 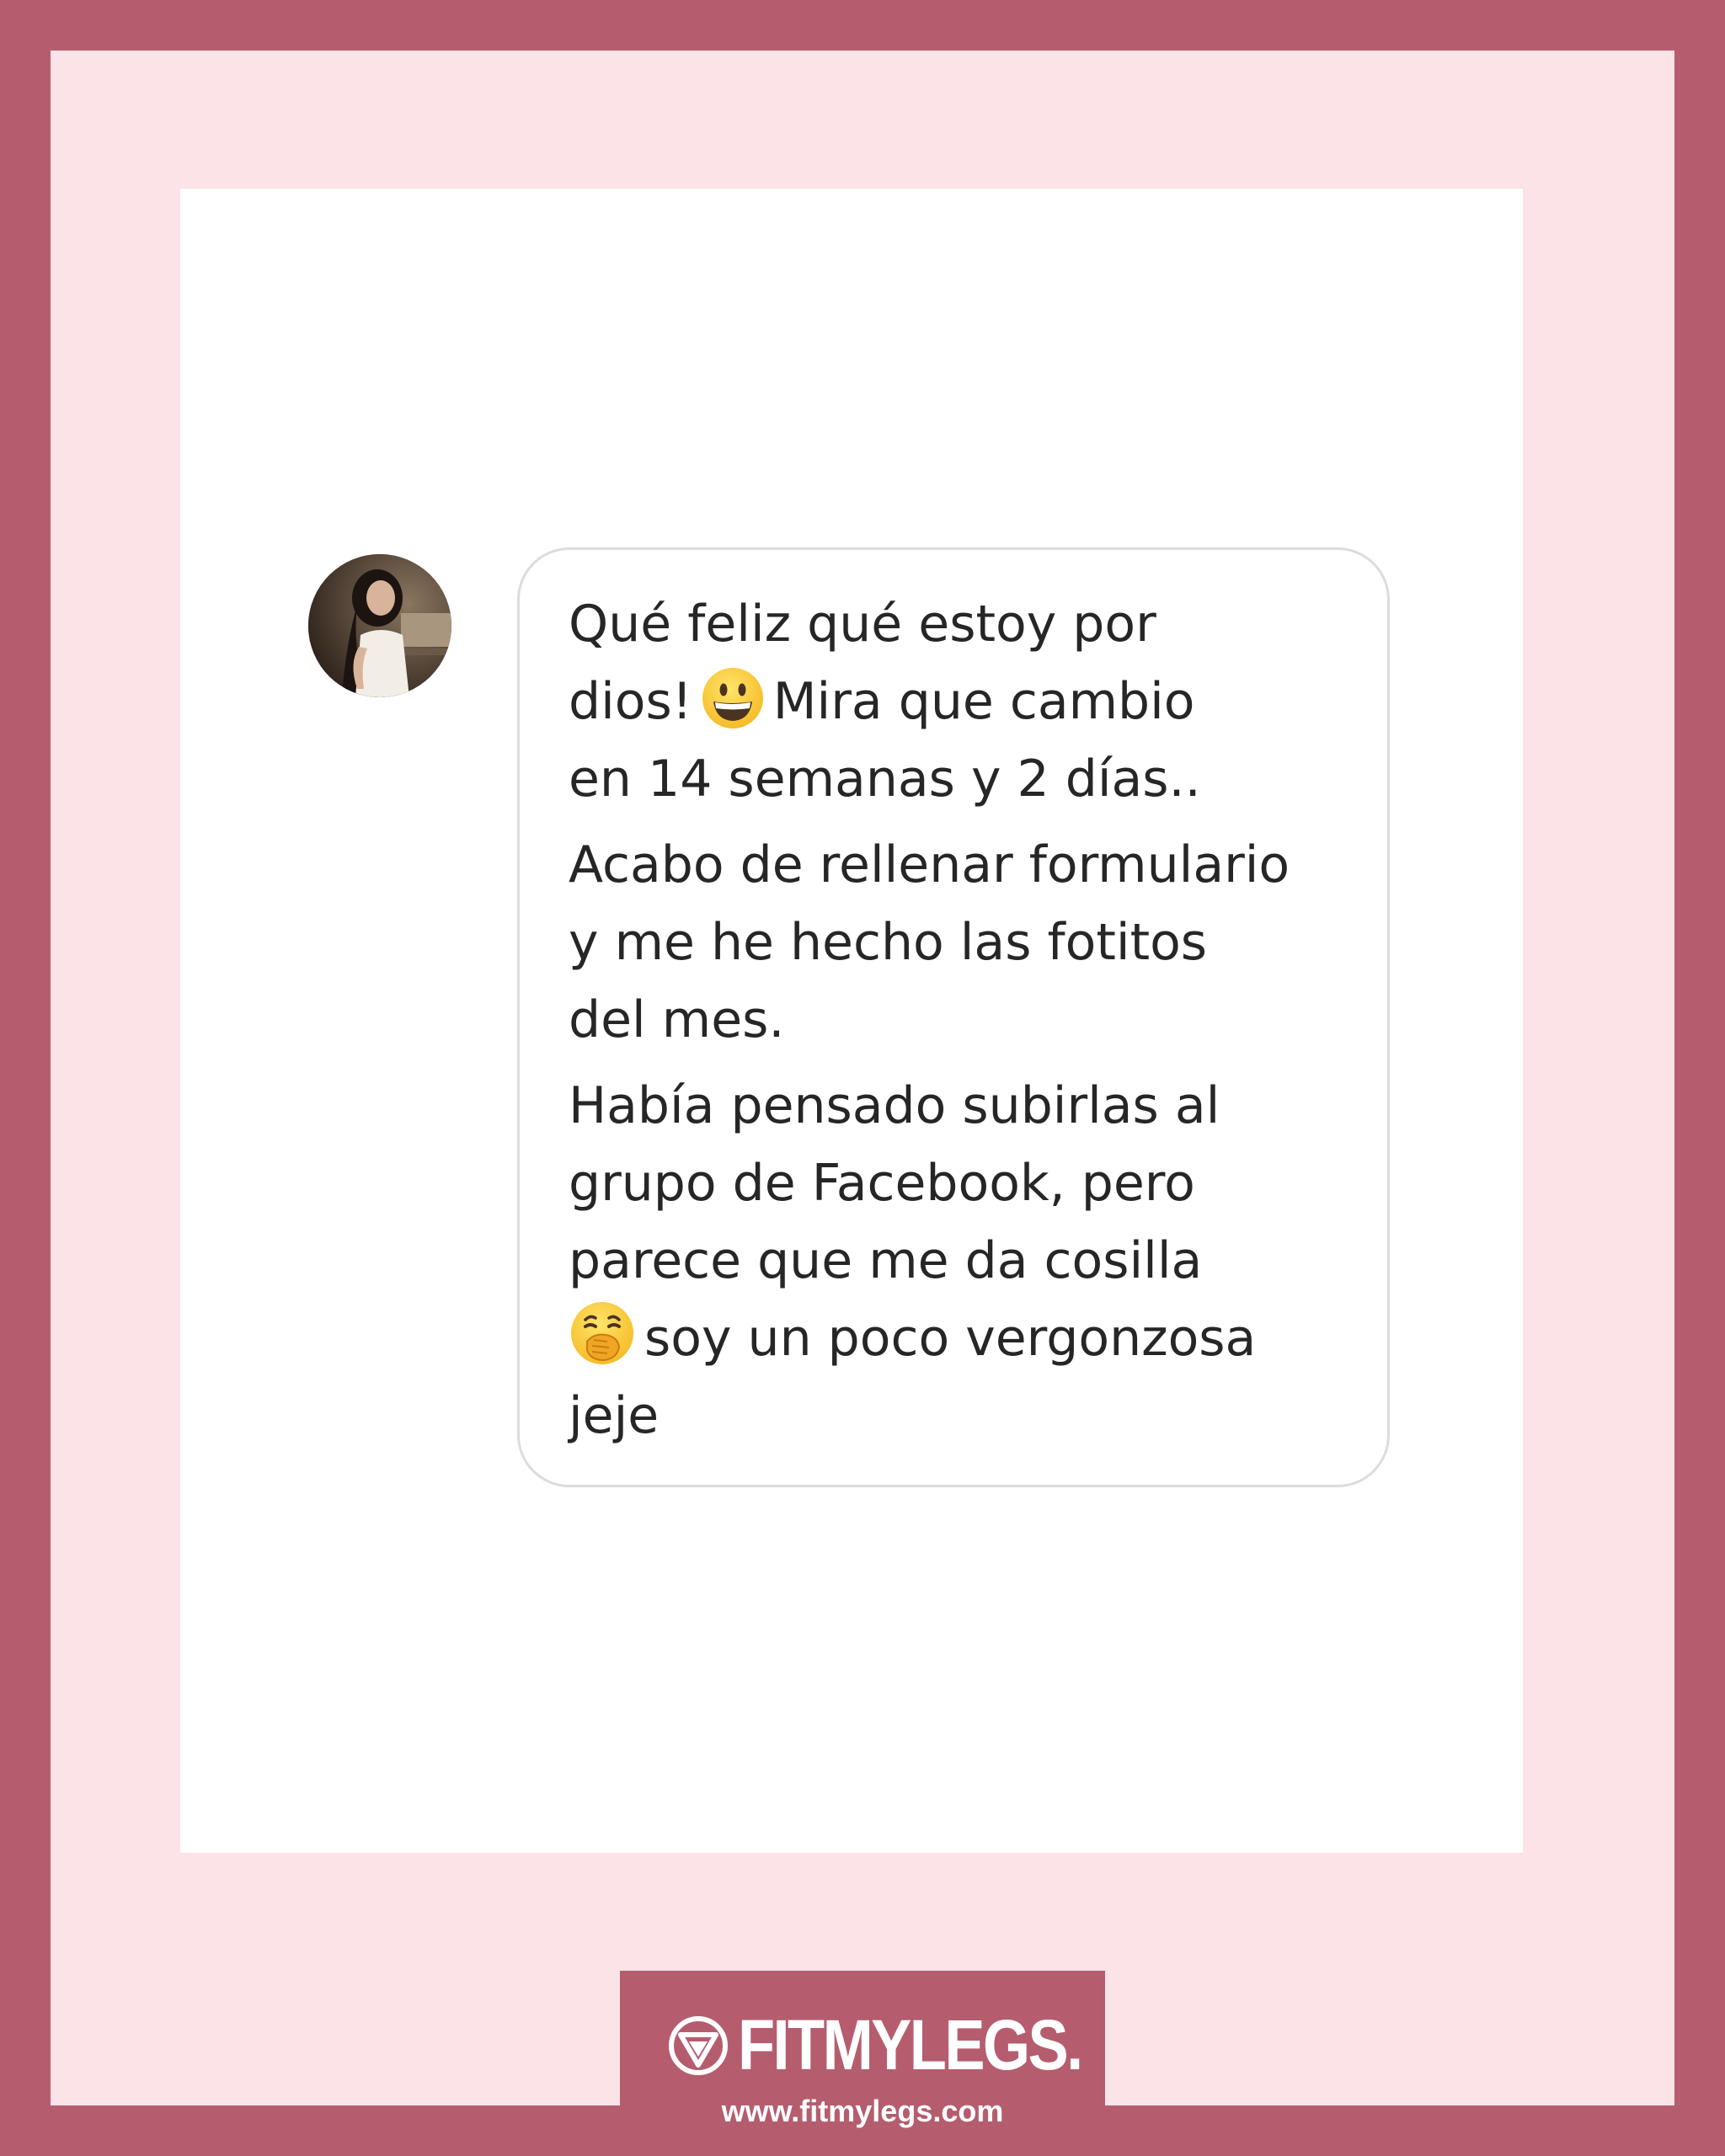 I want to click on message-text: Mira que cambio, so click(x=983, y=701).